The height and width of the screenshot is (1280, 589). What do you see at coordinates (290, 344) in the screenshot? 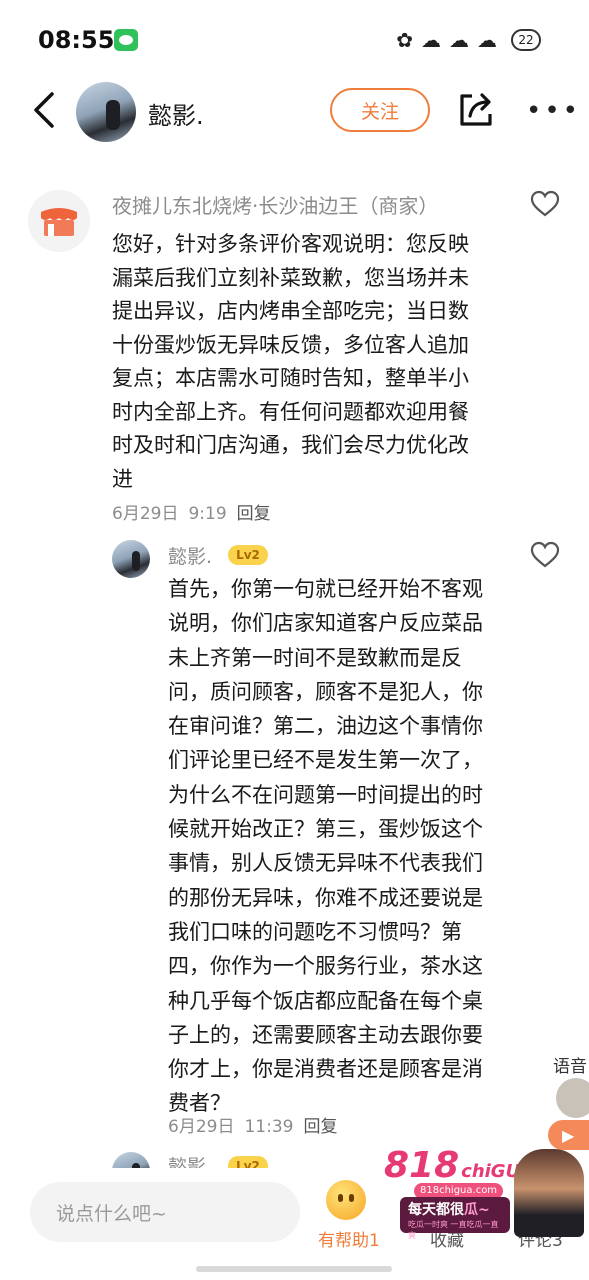
I see `comment-line: 十份蛋炒饭无异味反馈，多位客人追加` at bounding box center [290, 344].